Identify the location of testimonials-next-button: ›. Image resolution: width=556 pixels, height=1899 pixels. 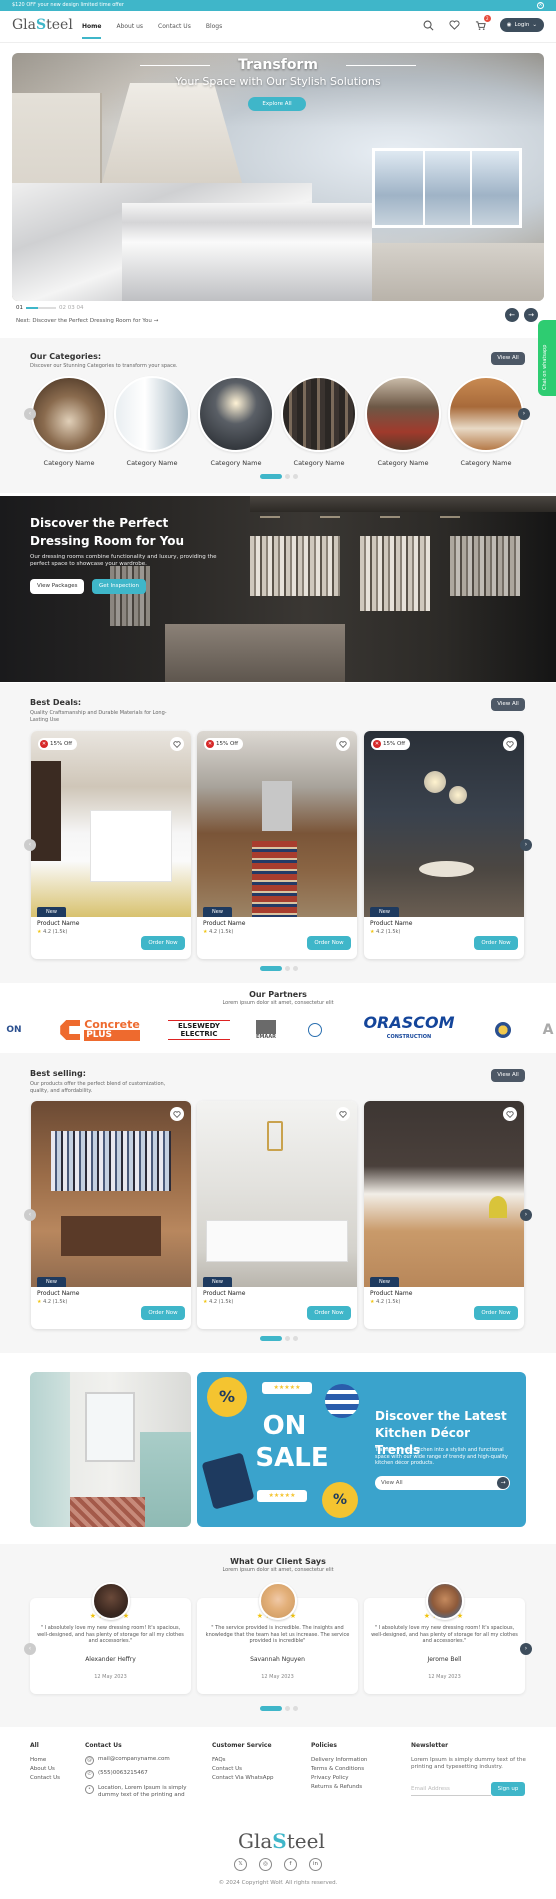
(526, 1649).